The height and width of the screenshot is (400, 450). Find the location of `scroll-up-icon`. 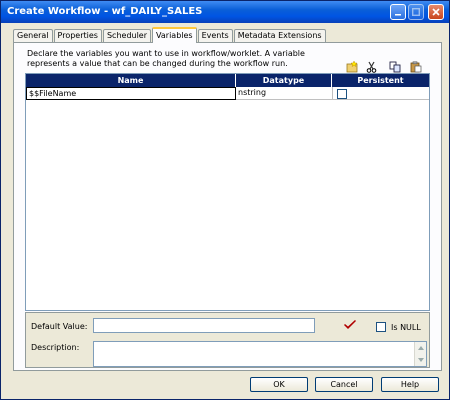

scroll-up-icon is located at coordinates (421, 348).